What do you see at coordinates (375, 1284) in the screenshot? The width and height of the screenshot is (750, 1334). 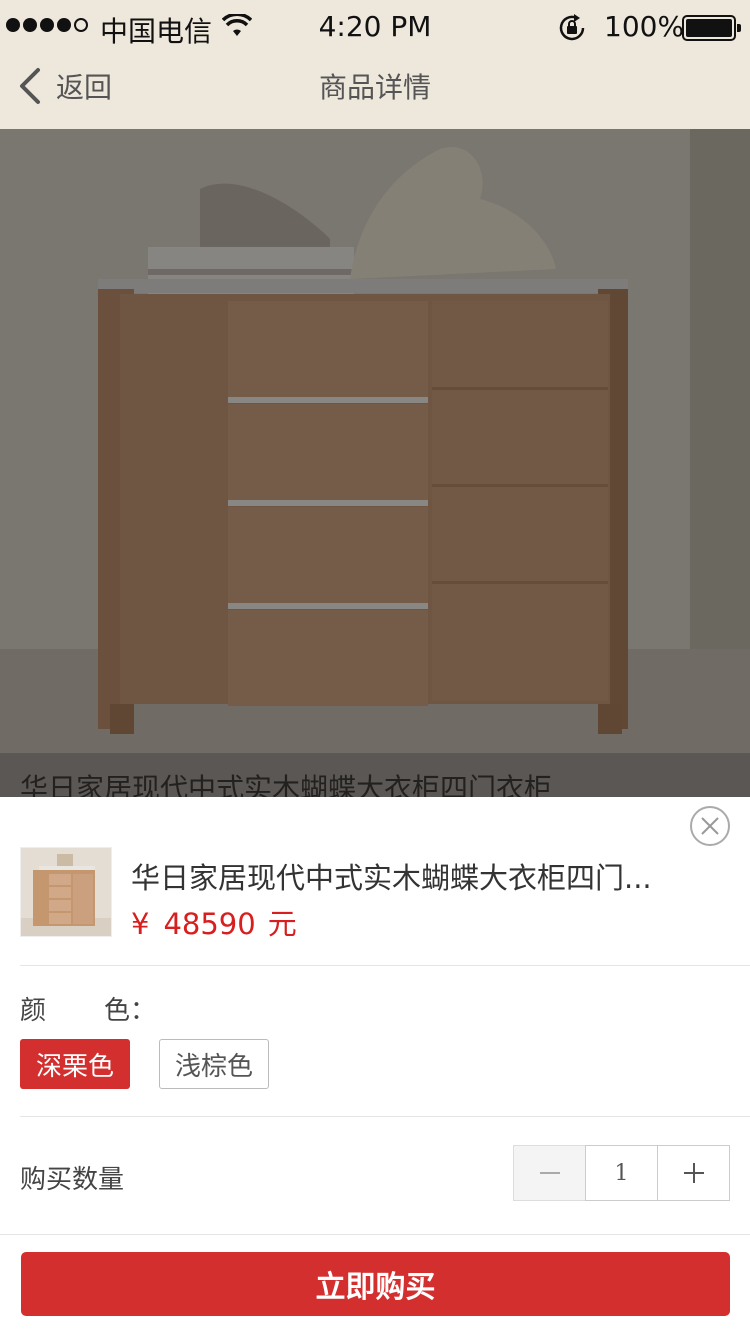 I see `buy-now-button: 立即购买` at bounding box center [375, 1284].